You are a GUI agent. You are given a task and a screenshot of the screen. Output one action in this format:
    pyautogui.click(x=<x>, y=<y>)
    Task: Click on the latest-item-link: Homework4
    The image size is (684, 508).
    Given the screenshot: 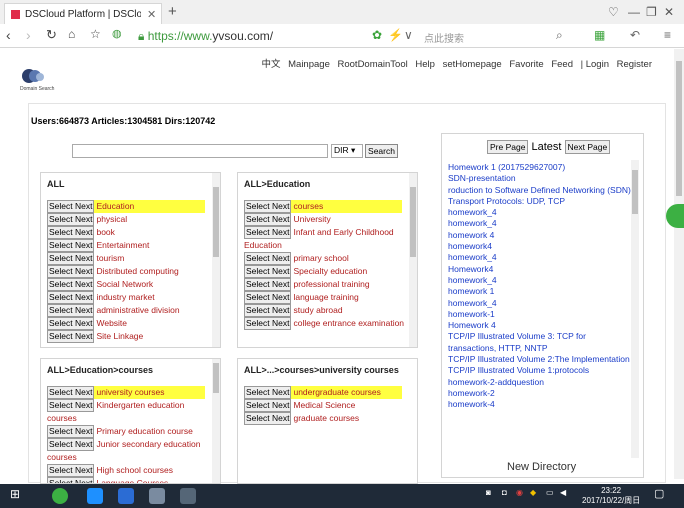 What is the action you would take?
    pyautogui.click(x=540, y=269)
    